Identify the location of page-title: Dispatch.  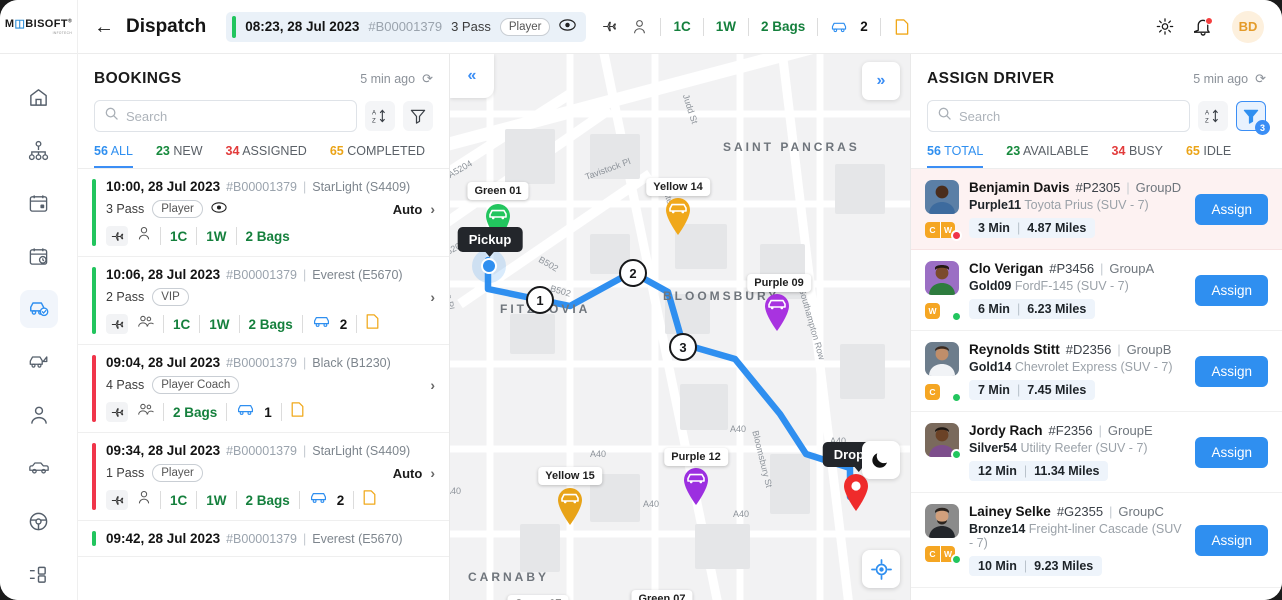
(166, 26).